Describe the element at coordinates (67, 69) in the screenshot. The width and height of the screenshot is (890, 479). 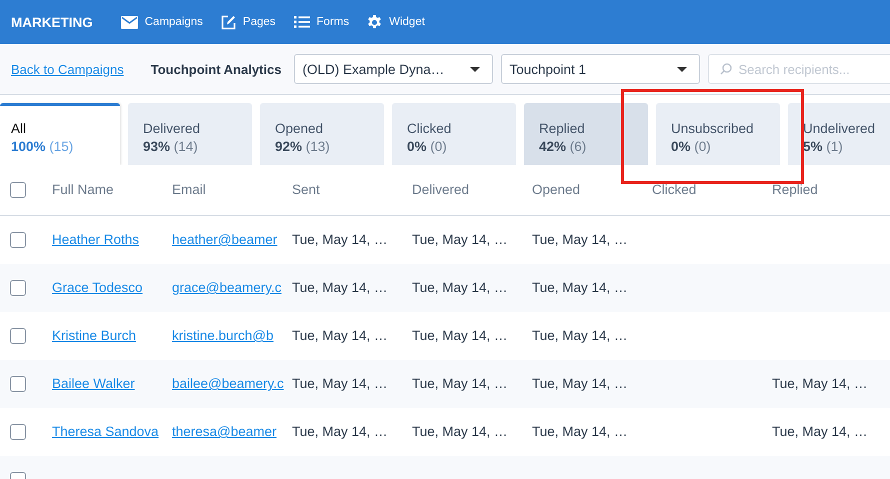
I see `back-link: Back to Campaigns` at that location.